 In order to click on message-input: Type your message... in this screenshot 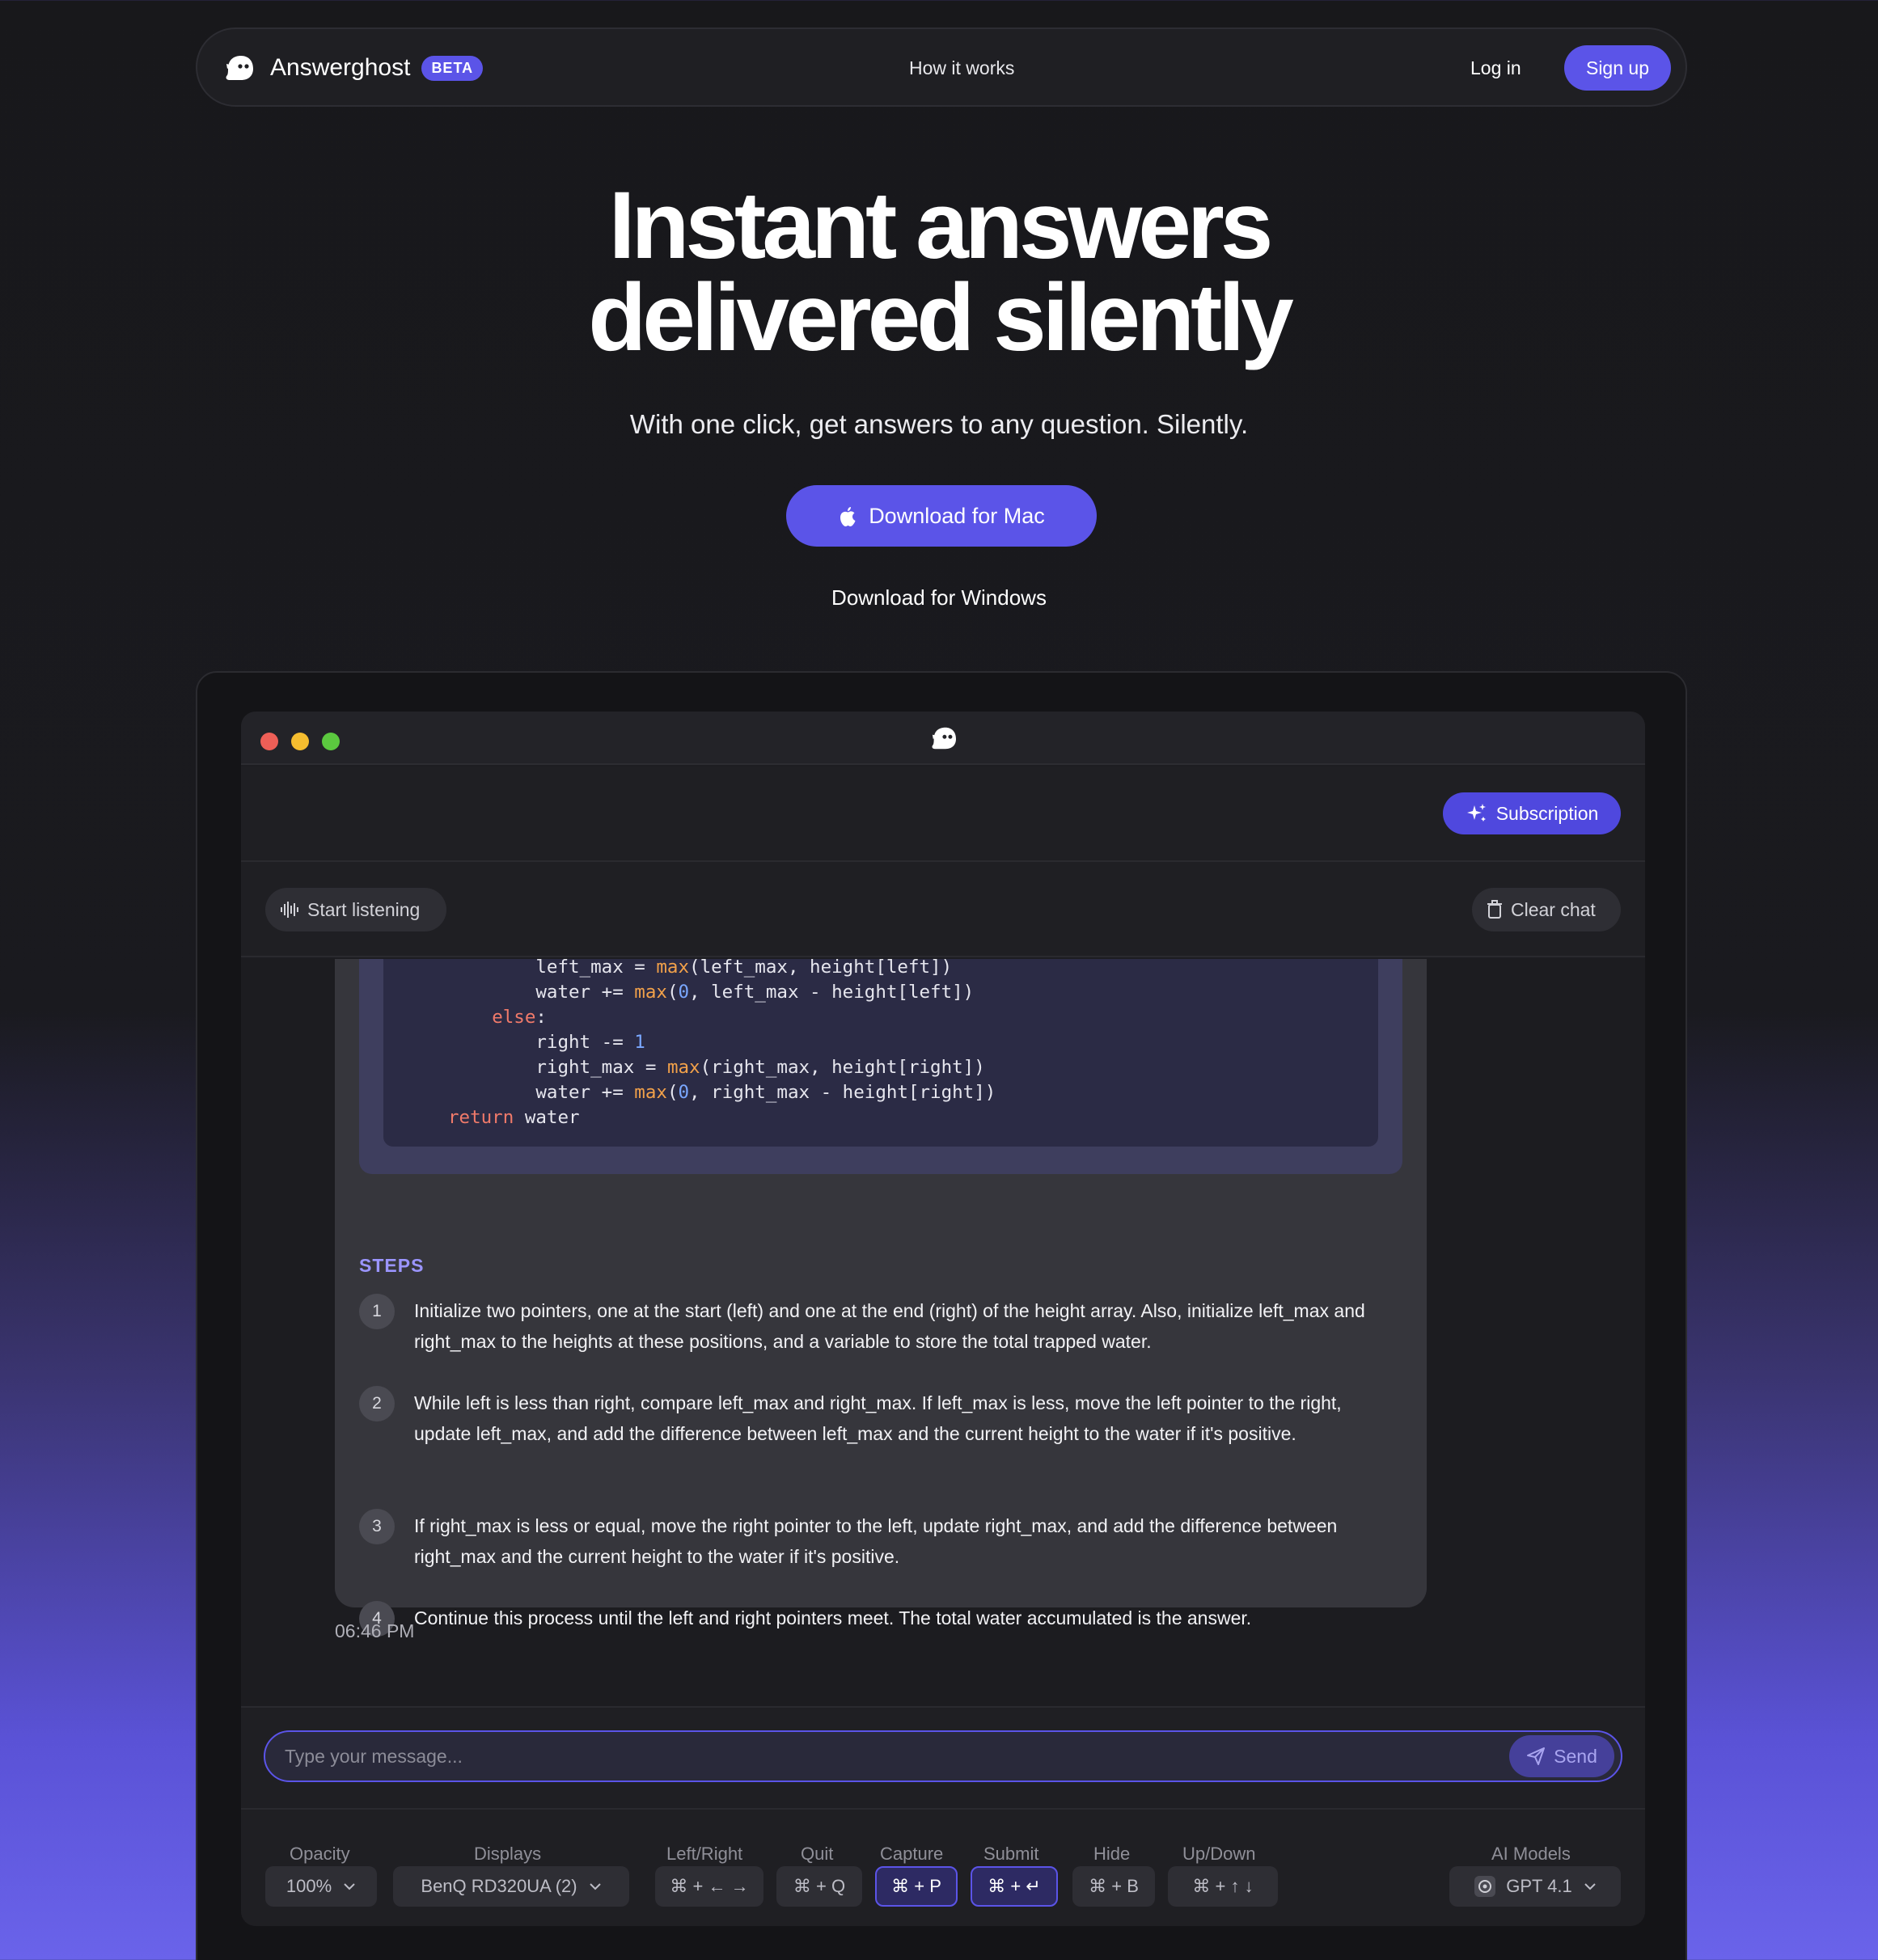, I will do `click(943, 1756)`.